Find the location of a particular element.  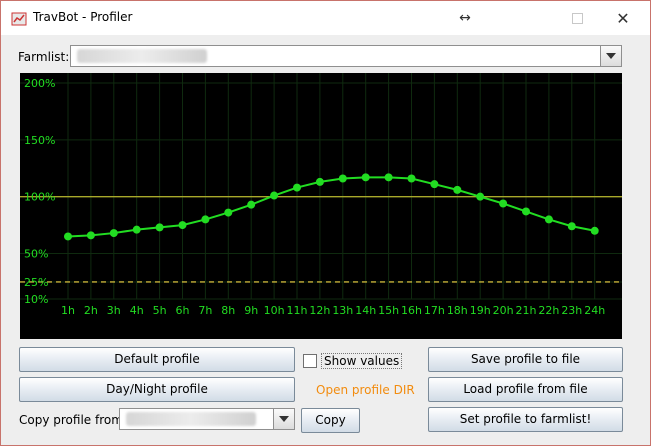

show-values-checkbox: Show values is located at coordinates (353, 361).